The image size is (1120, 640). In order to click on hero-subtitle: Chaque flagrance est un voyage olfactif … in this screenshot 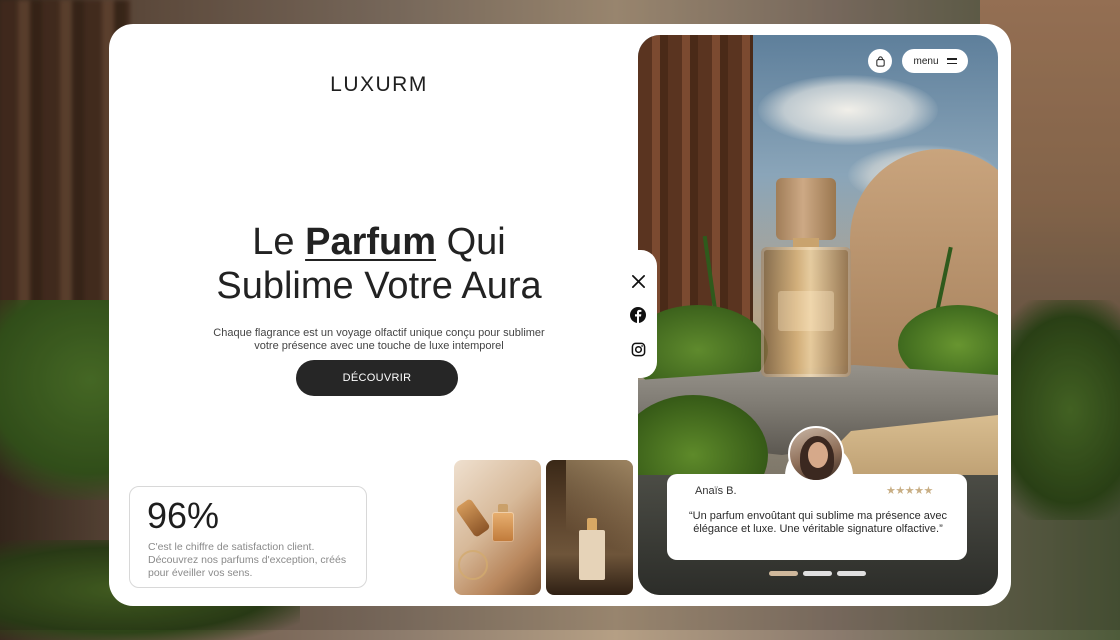, I will do `click(379, 339)`.